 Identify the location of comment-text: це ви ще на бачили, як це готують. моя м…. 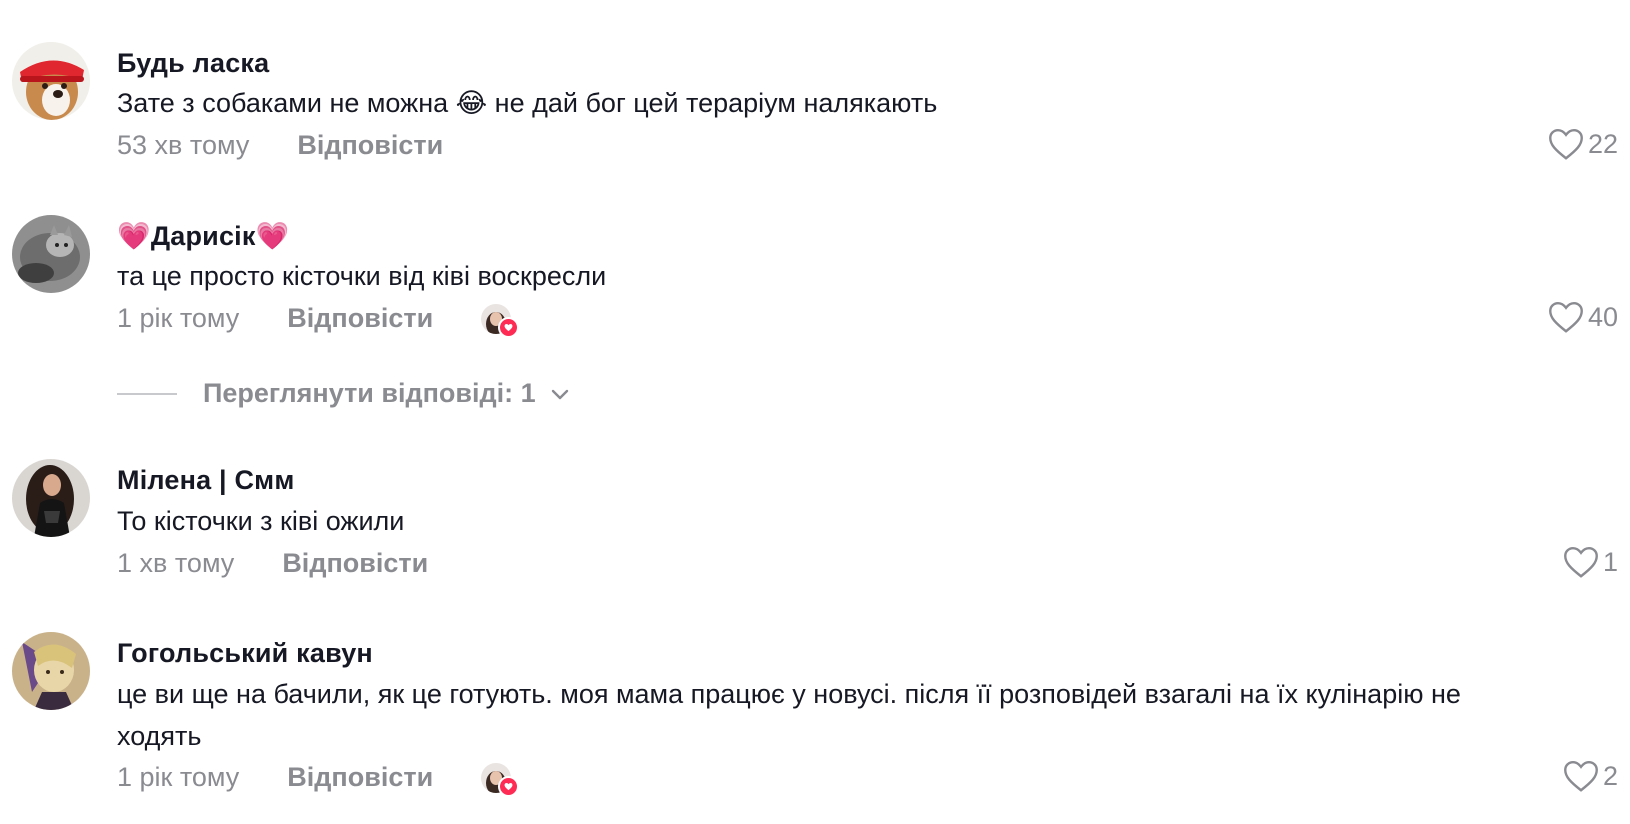
(789, 715).